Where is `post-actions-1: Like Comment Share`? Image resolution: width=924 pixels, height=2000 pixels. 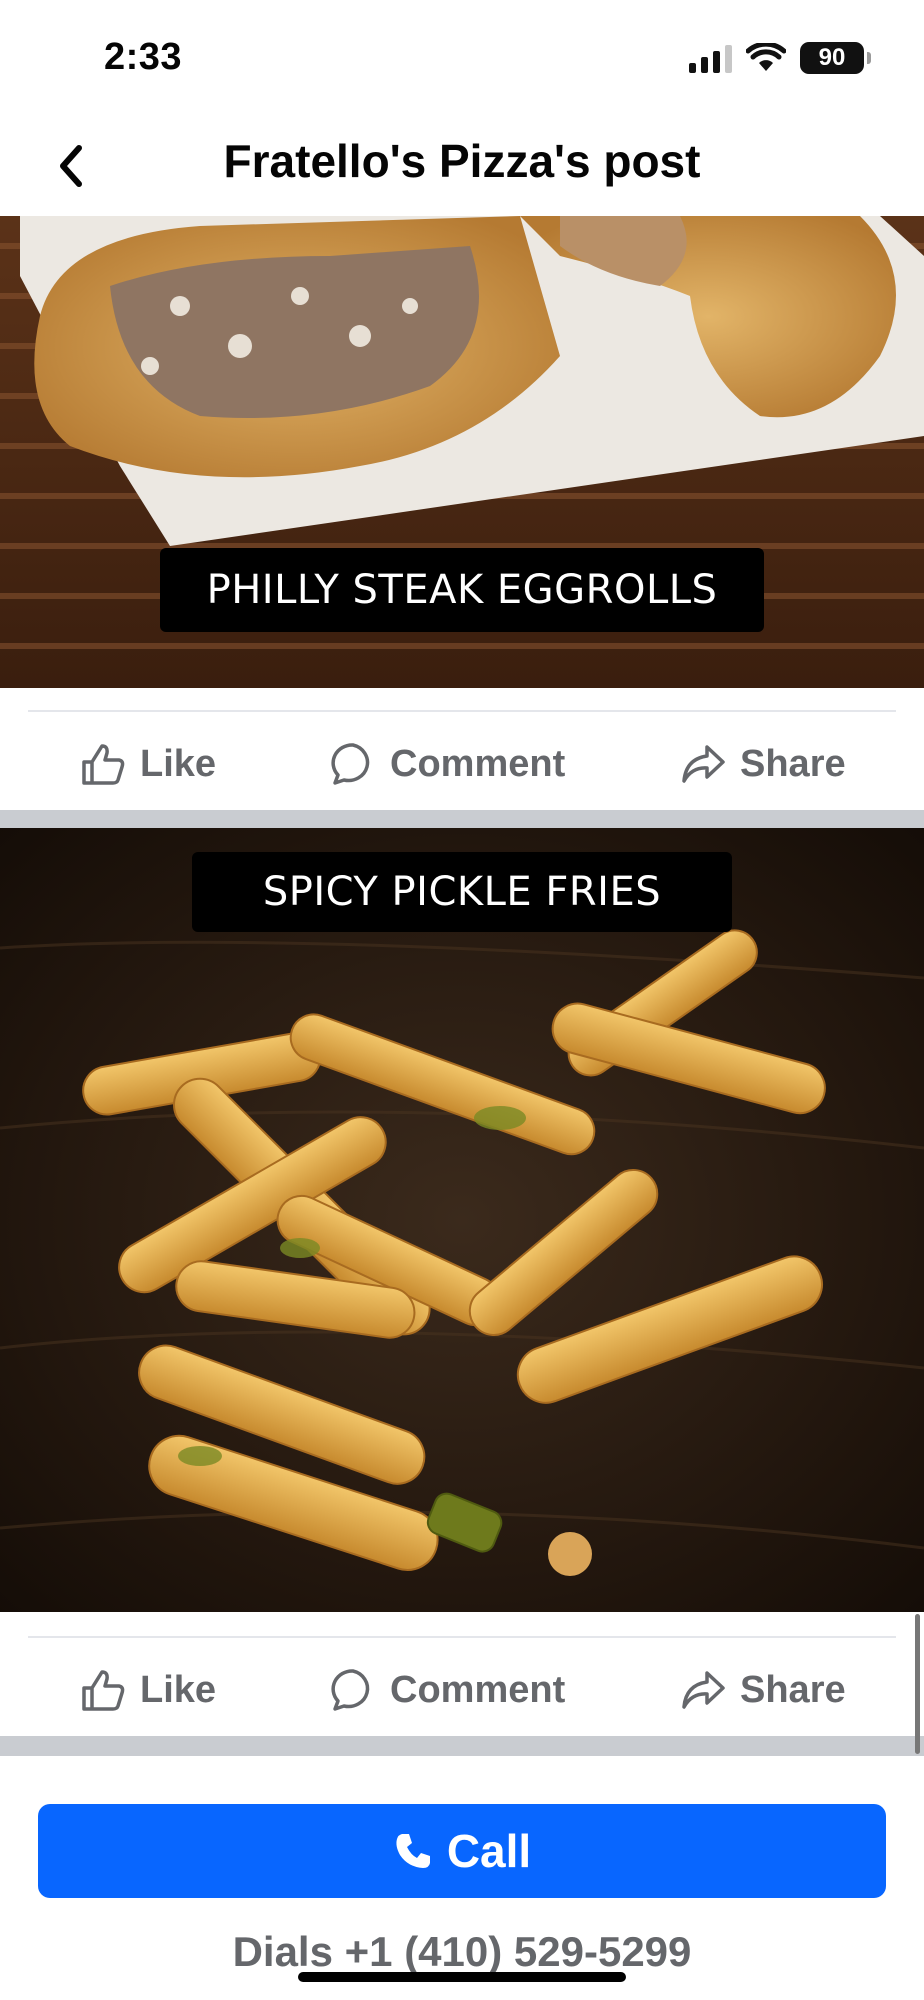 post-actions-1: Like Comment Share is located at coordinates (462, 760).